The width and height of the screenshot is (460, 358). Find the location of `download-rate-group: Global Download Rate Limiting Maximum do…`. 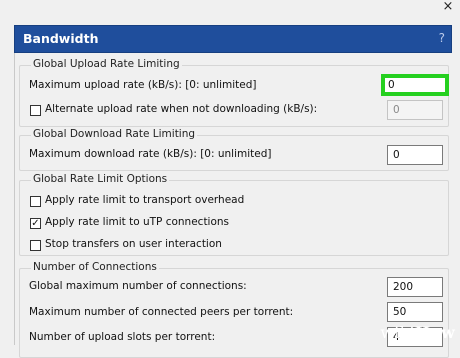

download-rate-group: Global Download Rate Limiting Maximum do… is located at coordinates (234, 149).